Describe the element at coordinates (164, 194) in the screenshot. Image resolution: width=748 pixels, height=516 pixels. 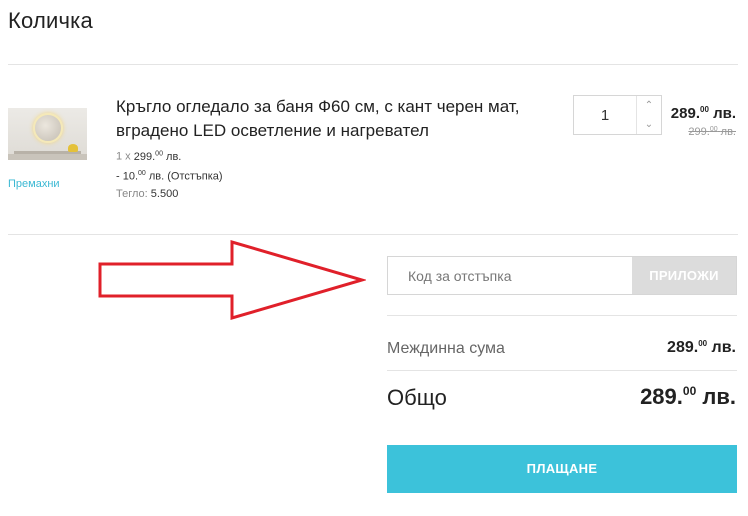
I see `weight-value: 5.500` at that location.